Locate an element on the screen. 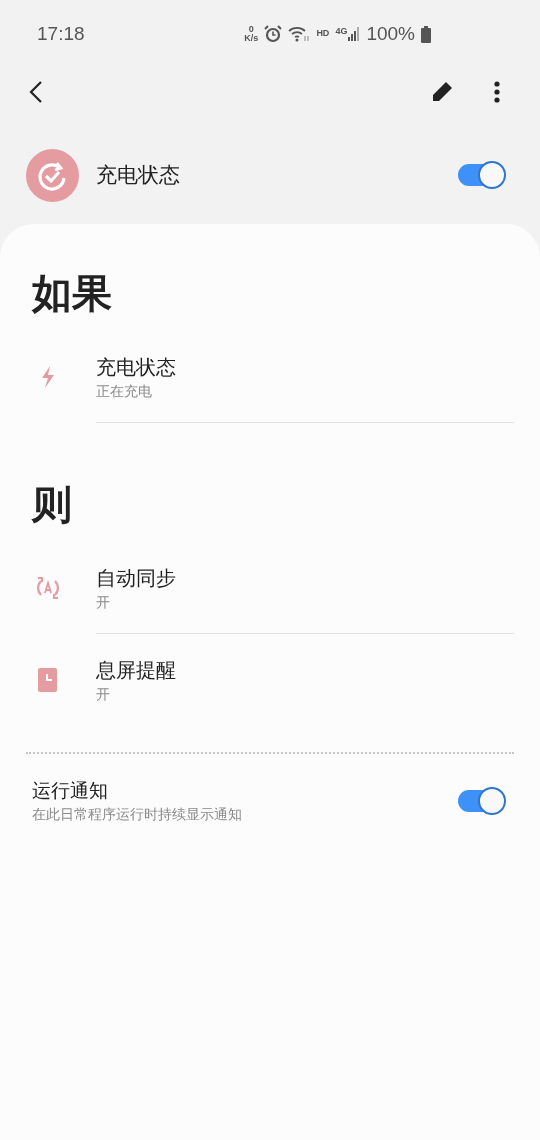  screen-clock-icon is located at coordinates (48, 680).